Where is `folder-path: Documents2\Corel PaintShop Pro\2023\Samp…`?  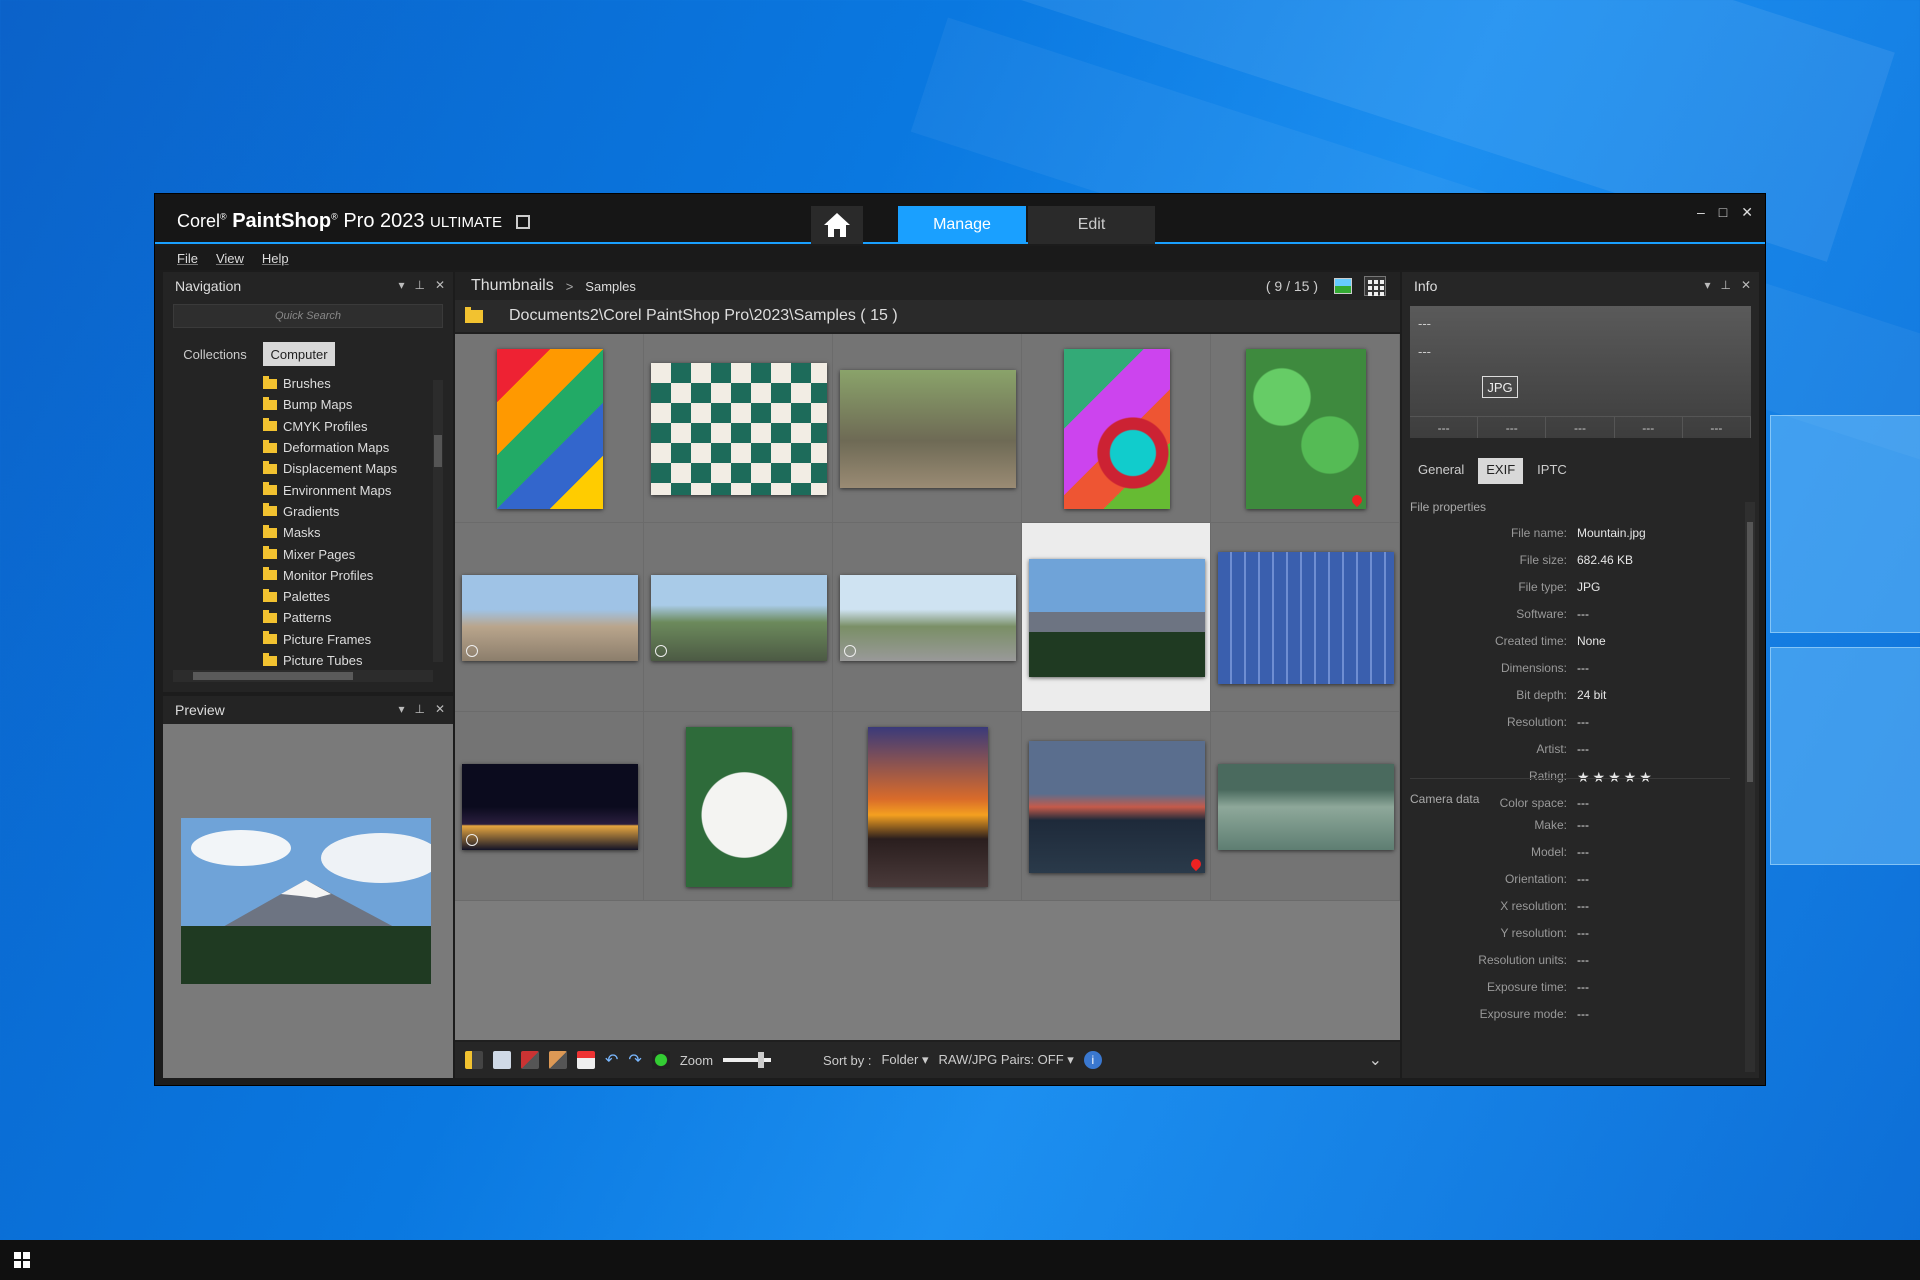
folder-path: Documents2\Corel PaintShop Pro\2023\Samp… is located at coordinates (703, 315).